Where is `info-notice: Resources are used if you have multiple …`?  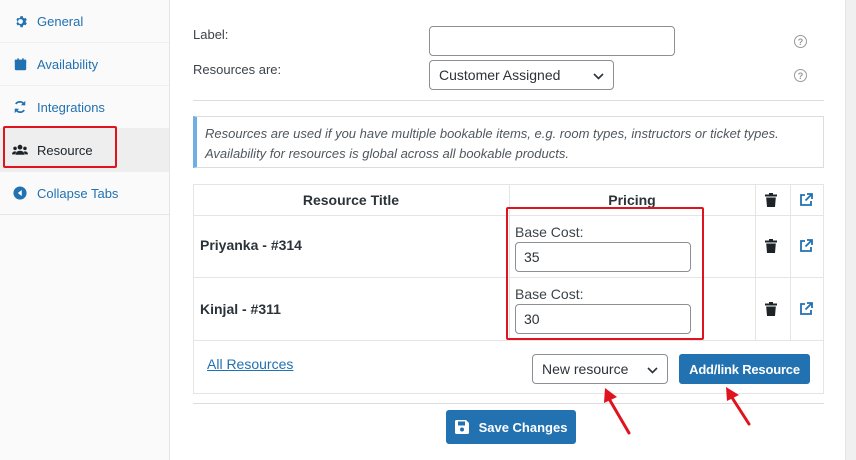 info-notice: Resources are used if you have multiple … is located at coordinates (508, 142).